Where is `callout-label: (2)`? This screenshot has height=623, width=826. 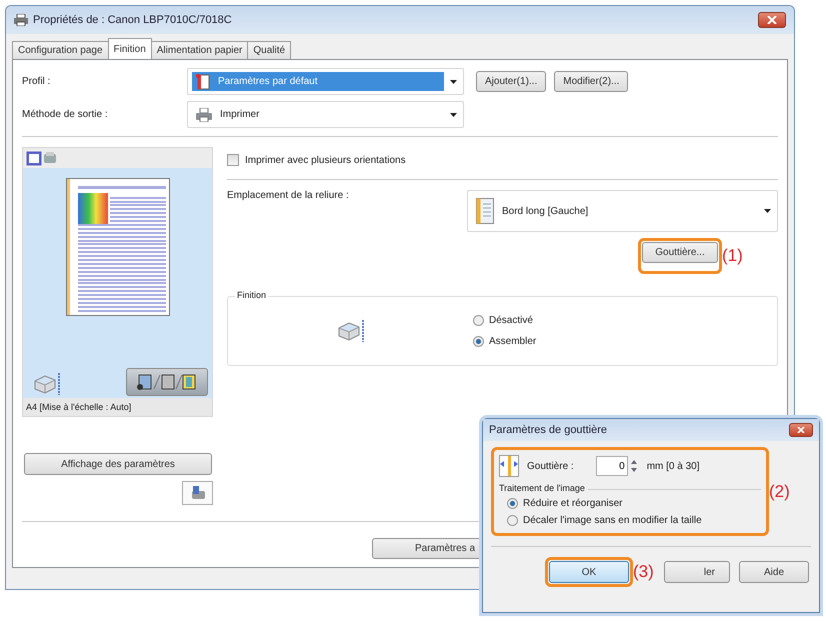 callout-label: (2) is located at coordinates (779, 492).